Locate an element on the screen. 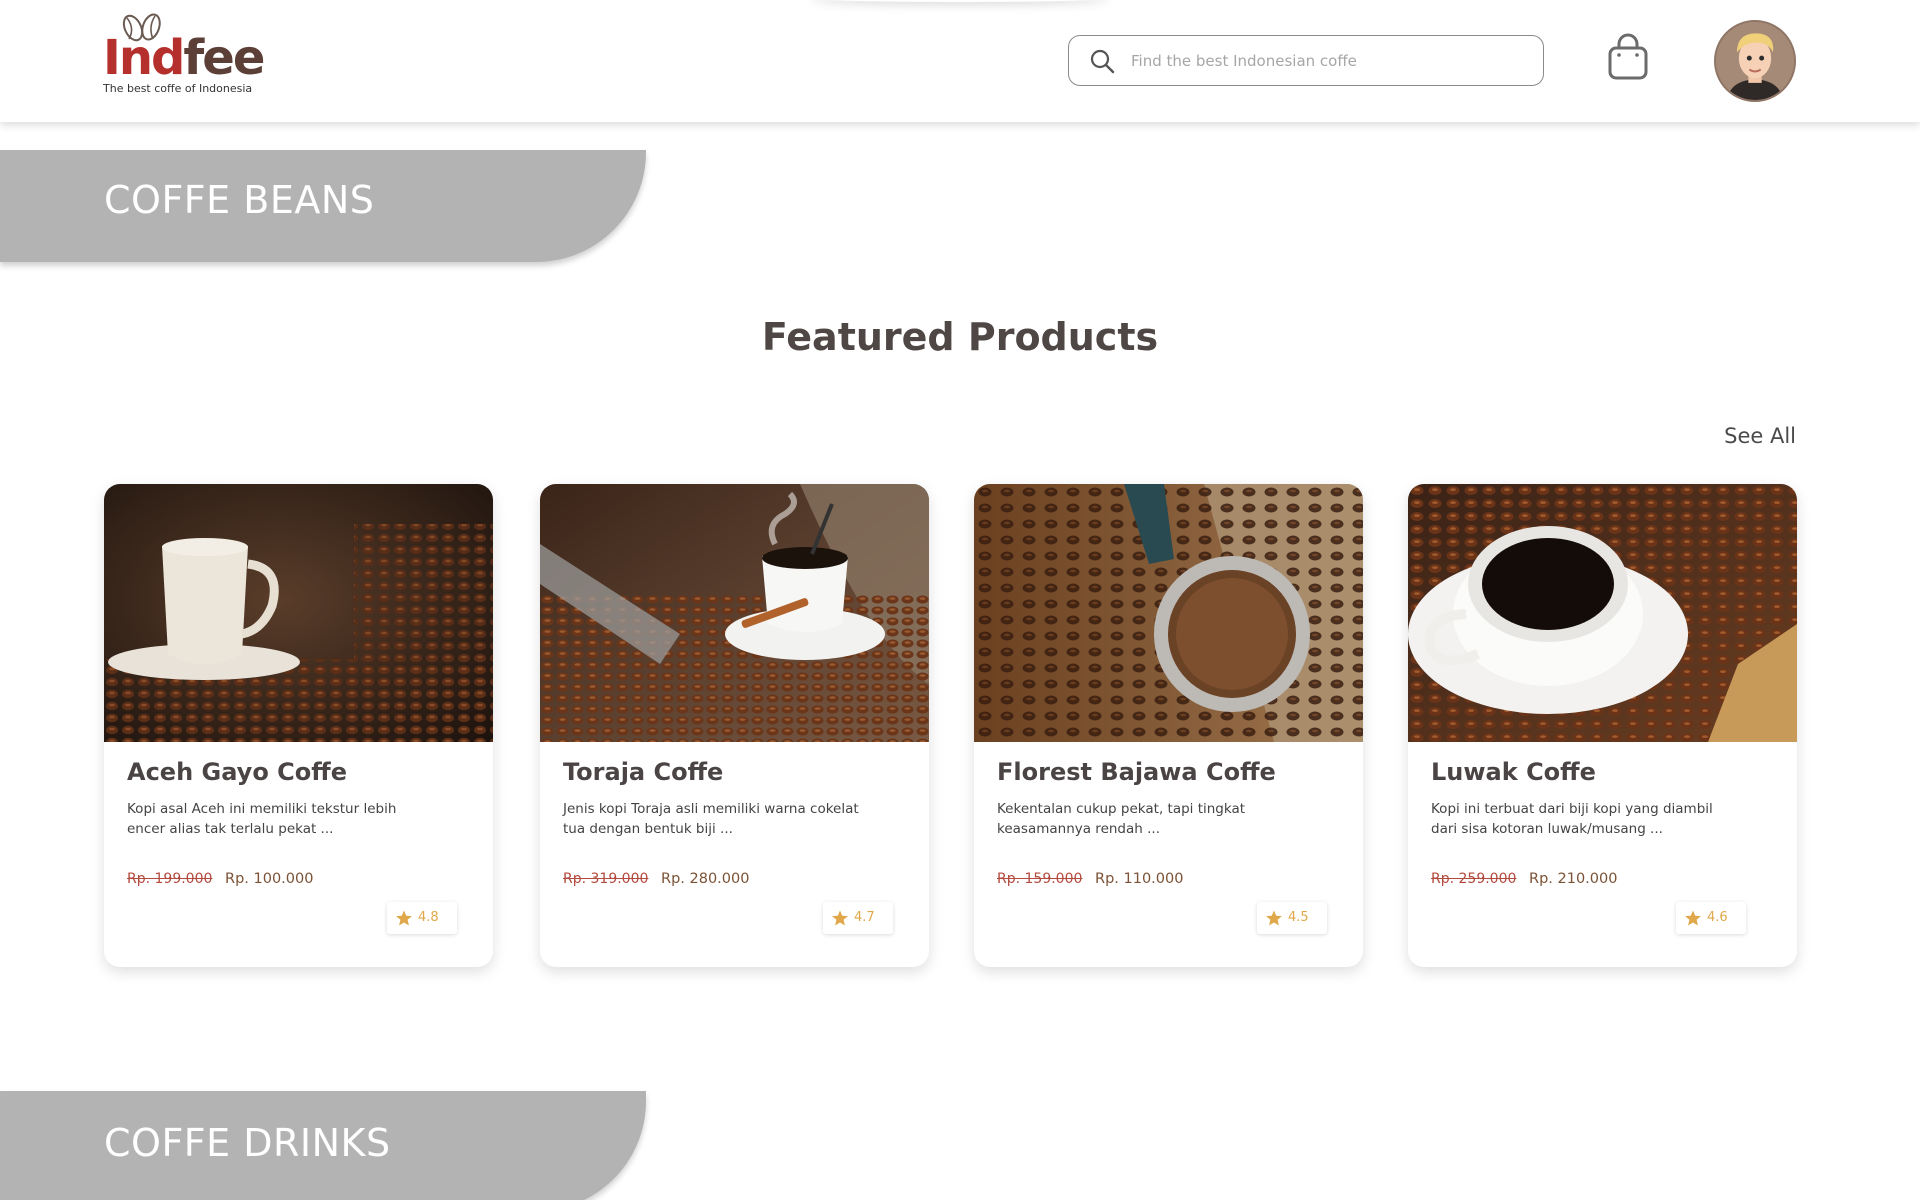 The height and width of the screenshot is (1200, 1920). discount-price: Rp. 280.000 is located at coordinates (705, 879).